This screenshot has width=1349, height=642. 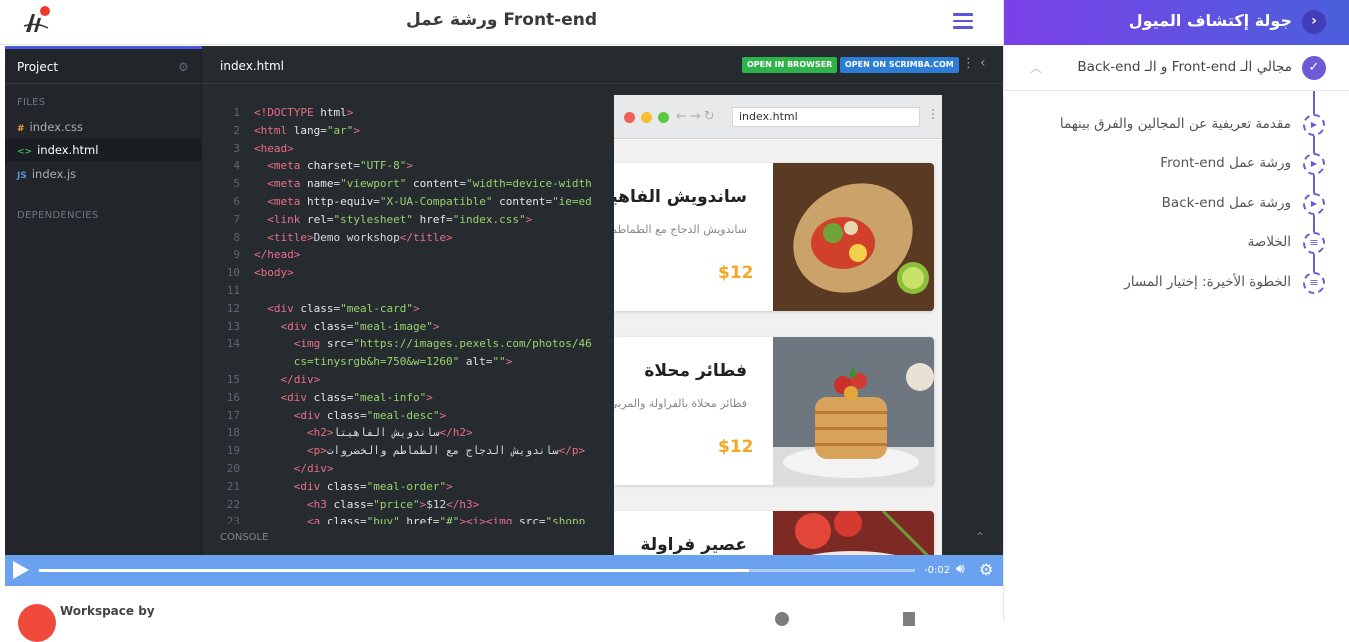 I want to click on close-dot-icon, so click(x=629, y=117).